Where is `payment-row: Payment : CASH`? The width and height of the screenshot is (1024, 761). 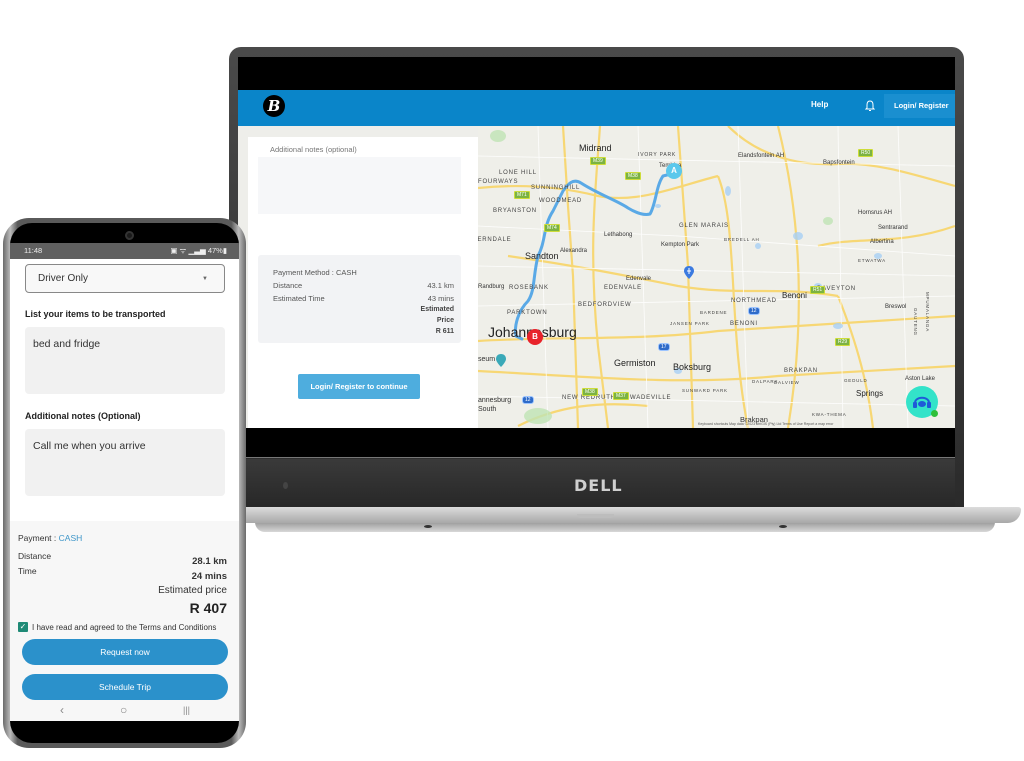
payment-row: Payment : CASH is located at coordinates (122, 538).